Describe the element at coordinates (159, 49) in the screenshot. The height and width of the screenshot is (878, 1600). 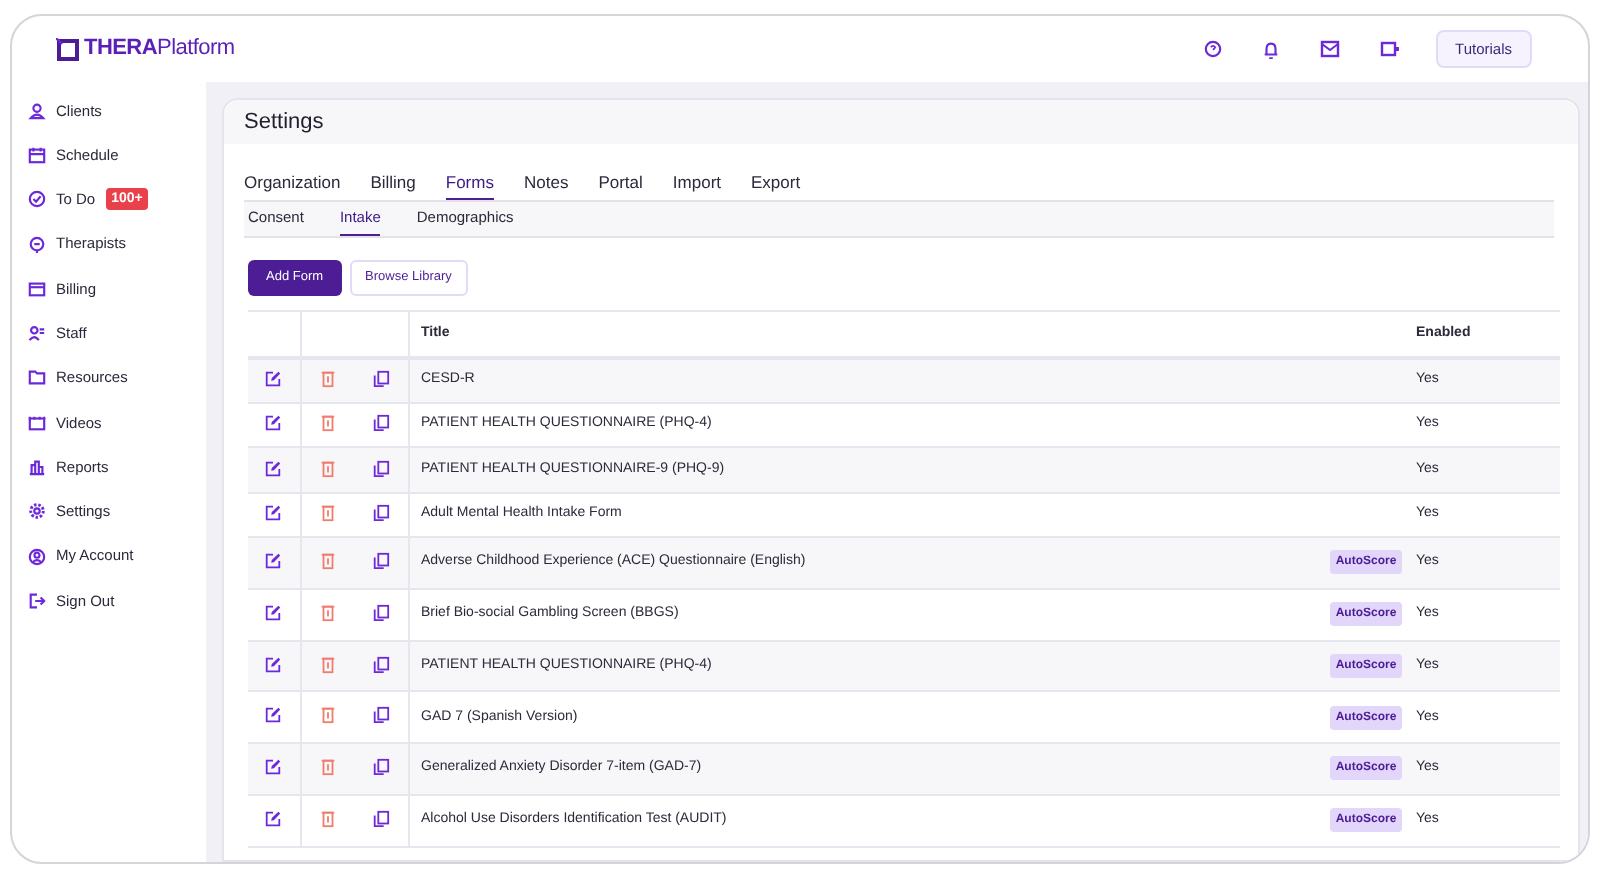
I see `logo: THERAPlatform` at that location.